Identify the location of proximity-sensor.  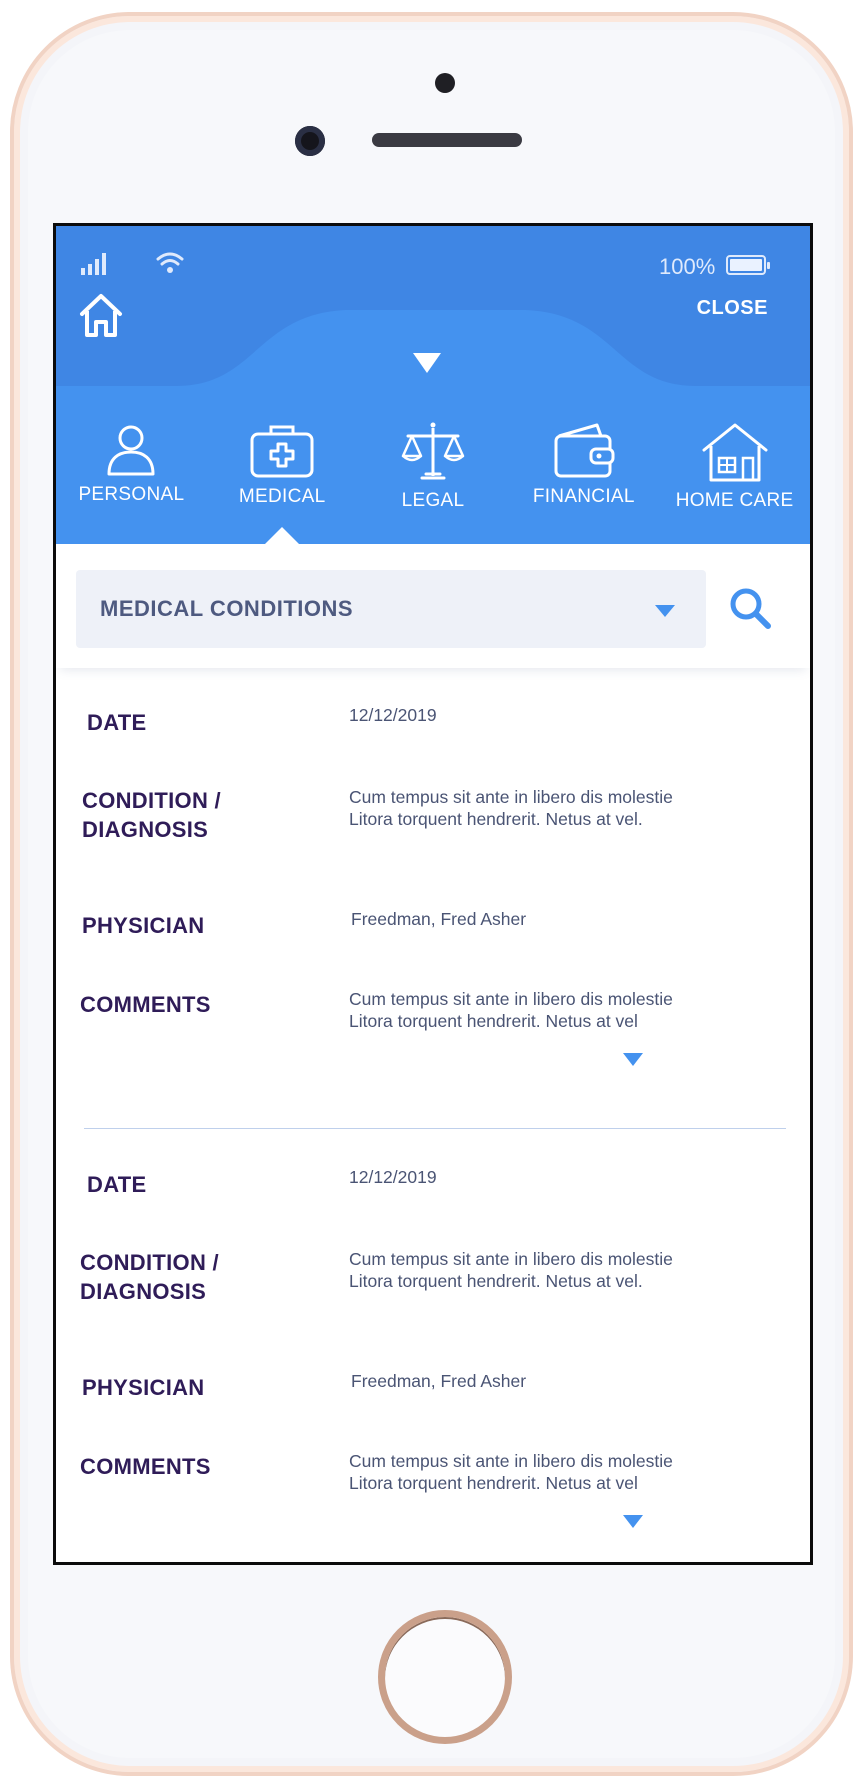
(445, 83).